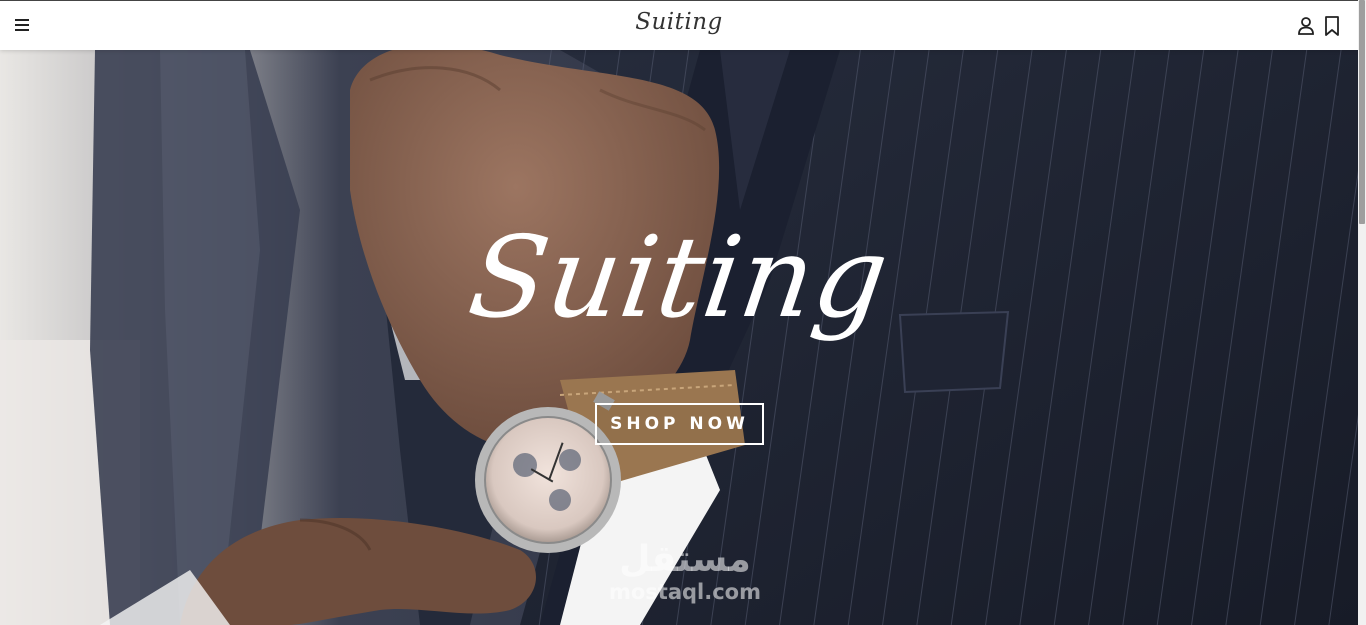 The width and height of the screenshot is (1366, 625). What do you see at coordinates (685, 592) in the screenshot?
I see `watermark-latin: mostaql.com` at bounding box center [685, 592].